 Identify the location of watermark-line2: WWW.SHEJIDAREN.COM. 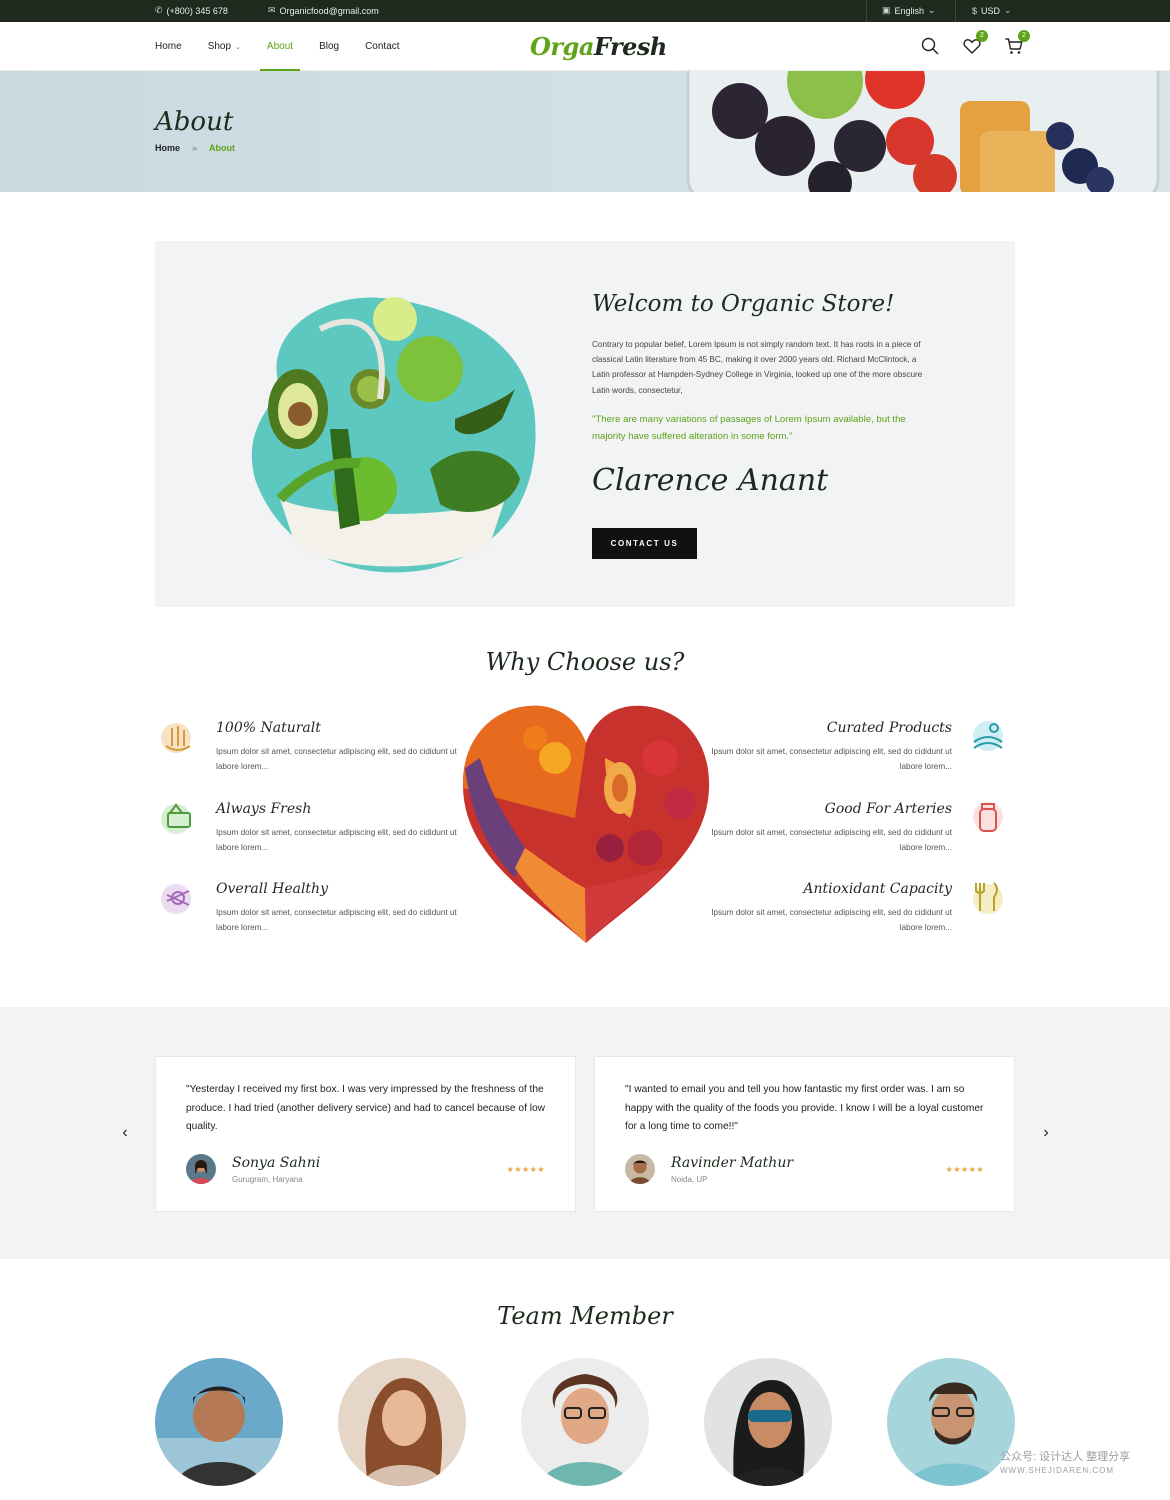
(1057, 1470).